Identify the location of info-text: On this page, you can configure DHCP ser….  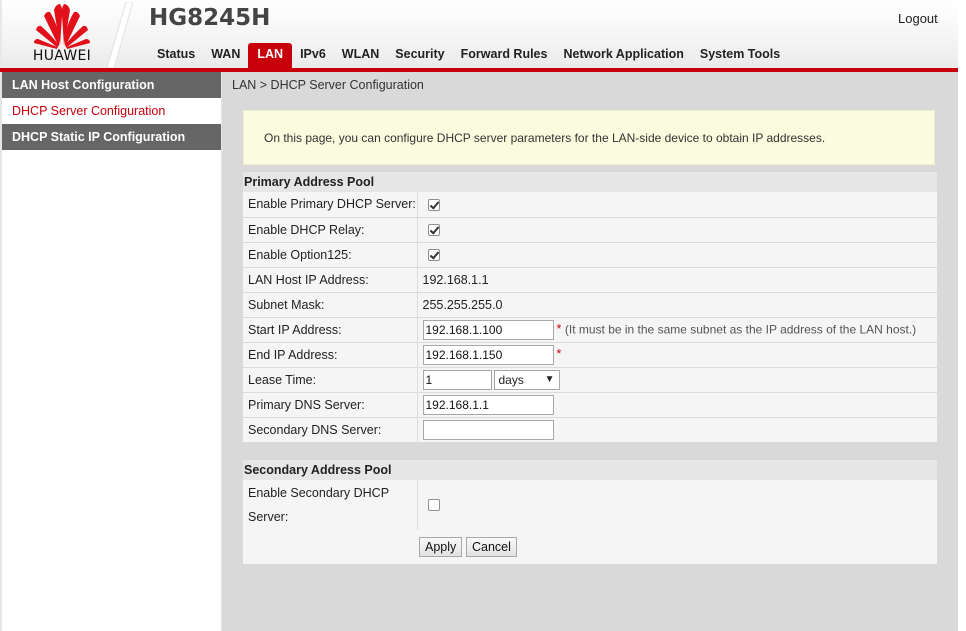
(545, 138).